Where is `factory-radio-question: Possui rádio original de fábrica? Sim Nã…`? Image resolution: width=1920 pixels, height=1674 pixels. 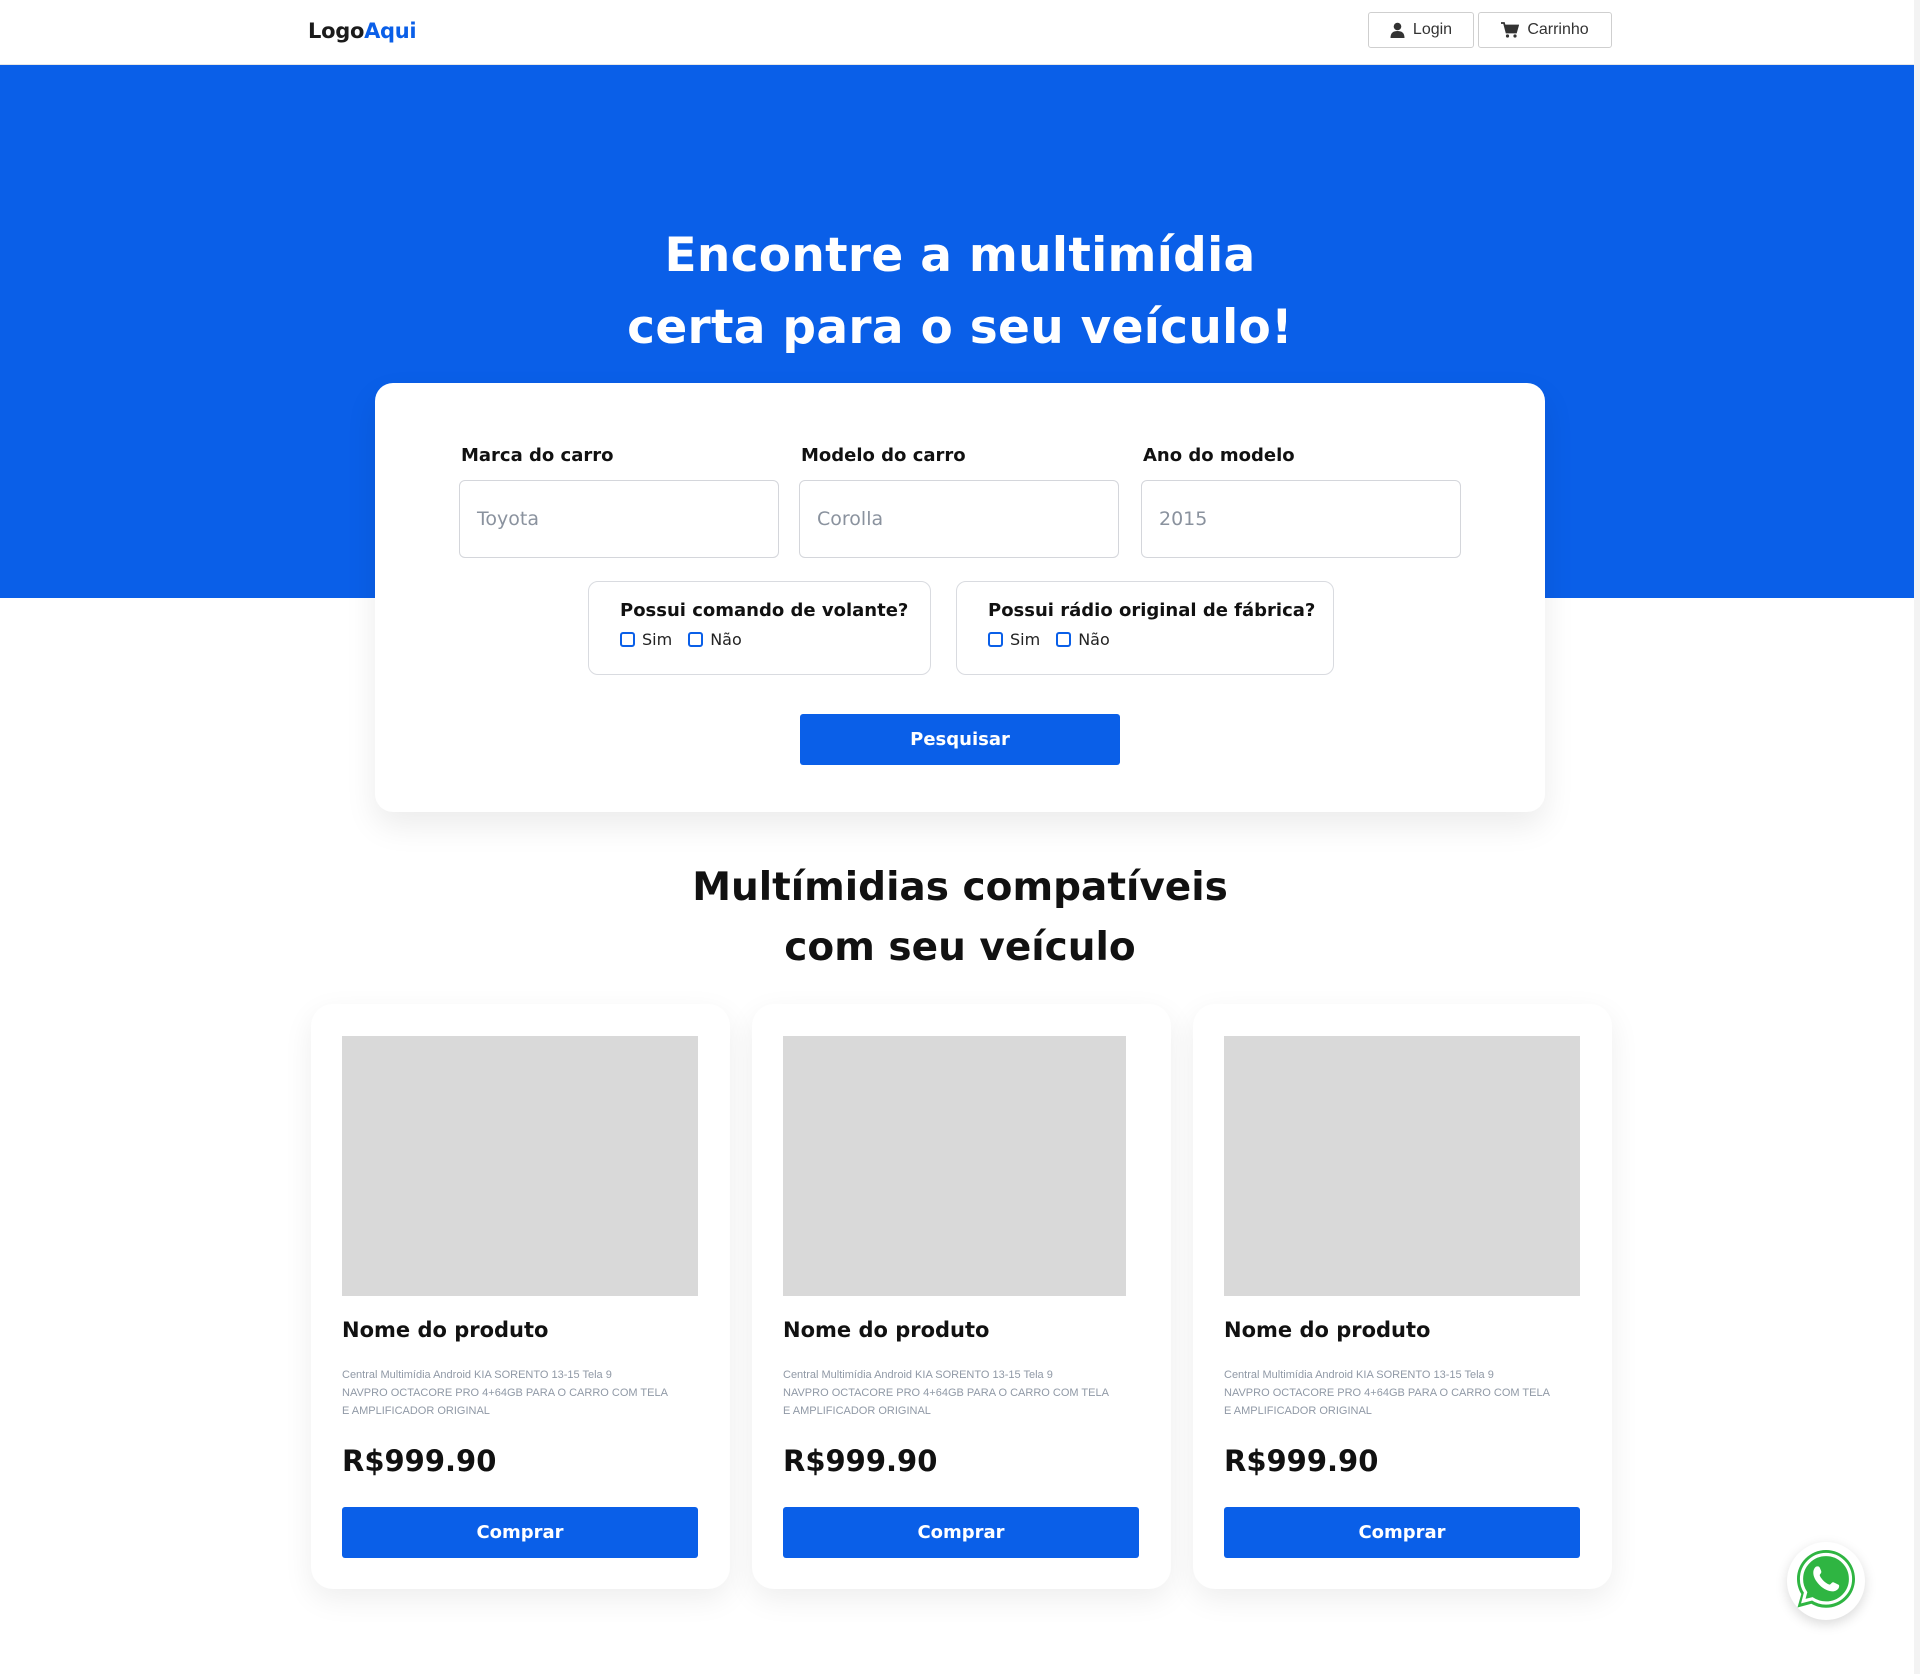
factory-radio-question: Possui rádio original de fábrica? Sim Nã… is located at coordinates (1145, 628).